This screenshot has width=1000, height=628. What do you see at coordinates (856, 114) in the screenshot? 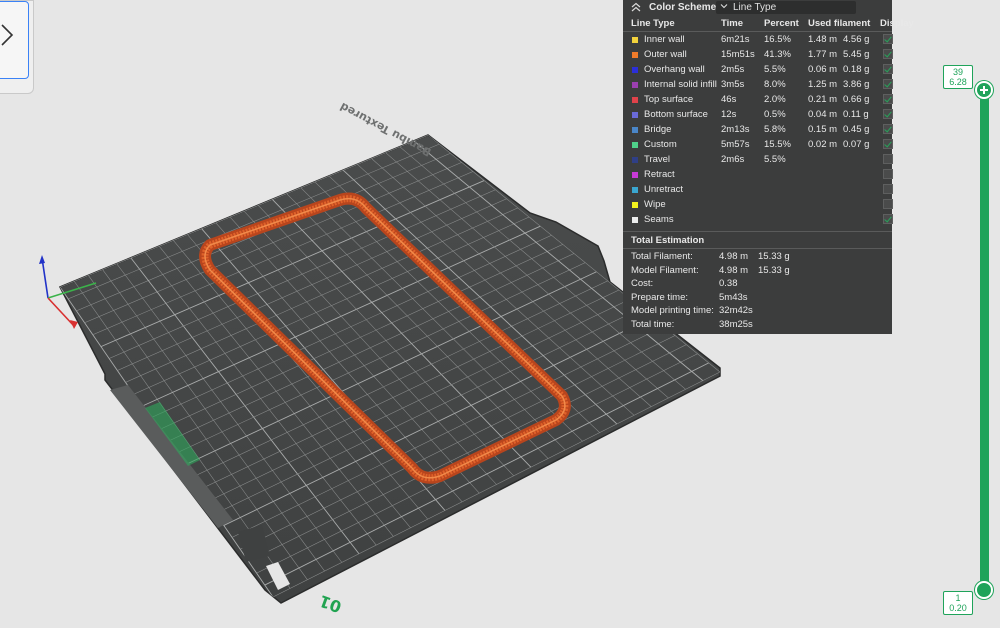
I see `line-grams: 0.11 g` at bounding box center [856, 114].